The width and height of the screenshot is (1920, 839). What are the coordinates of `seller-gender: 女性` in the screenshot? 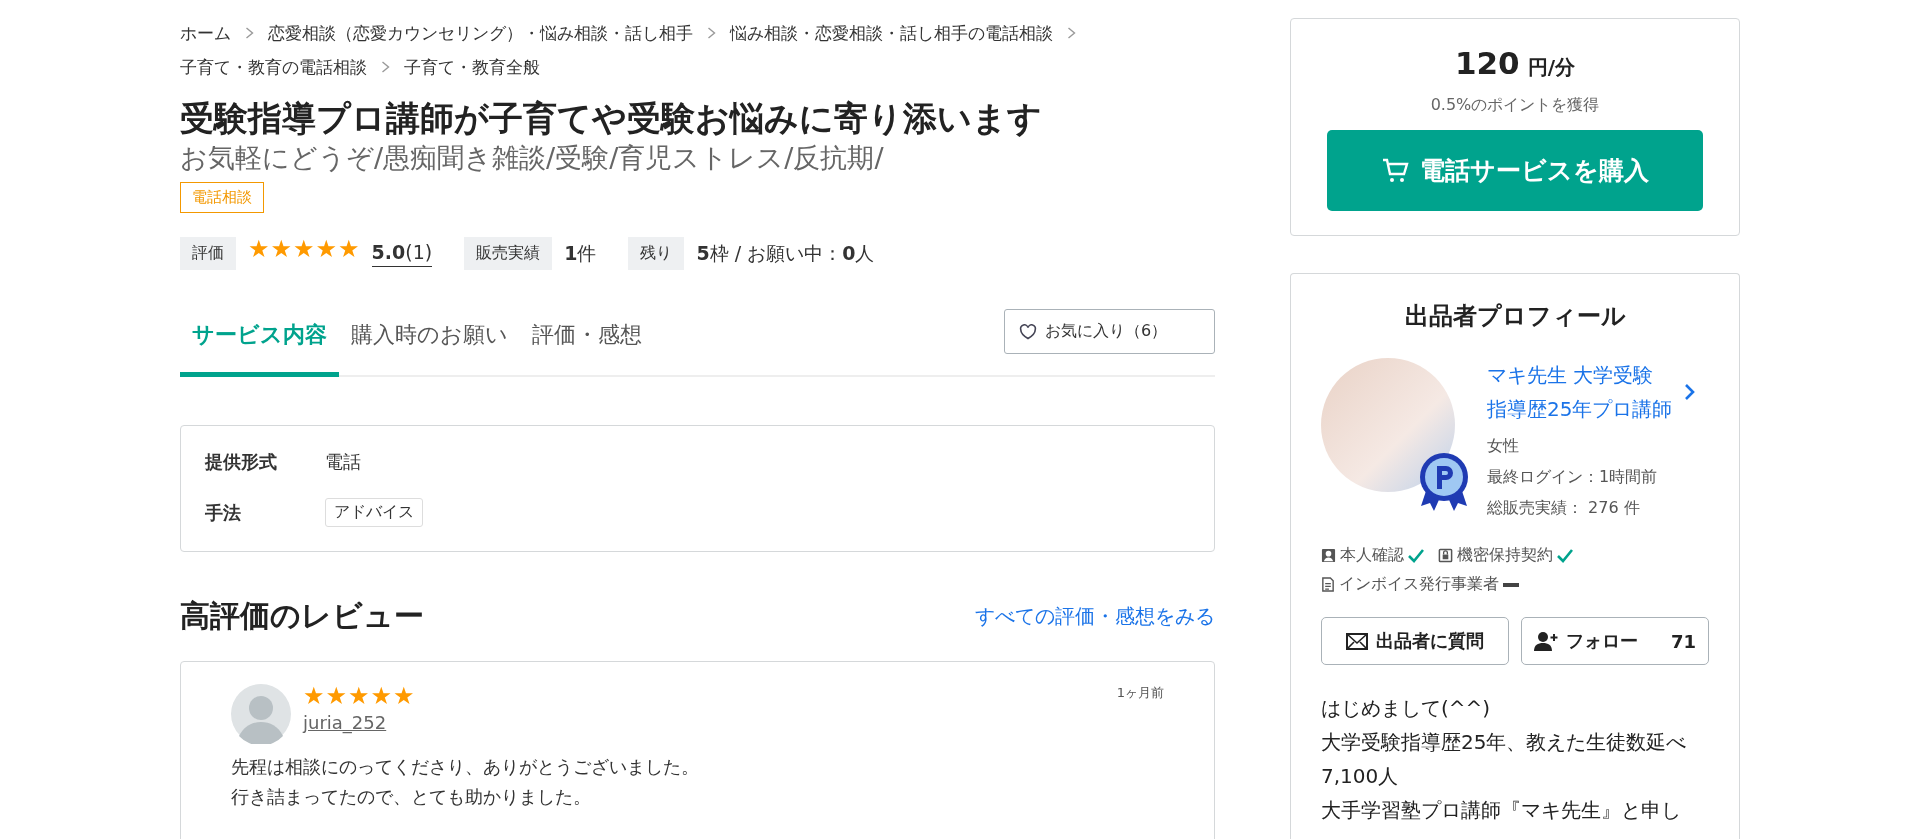 It's located at (1503, 446).